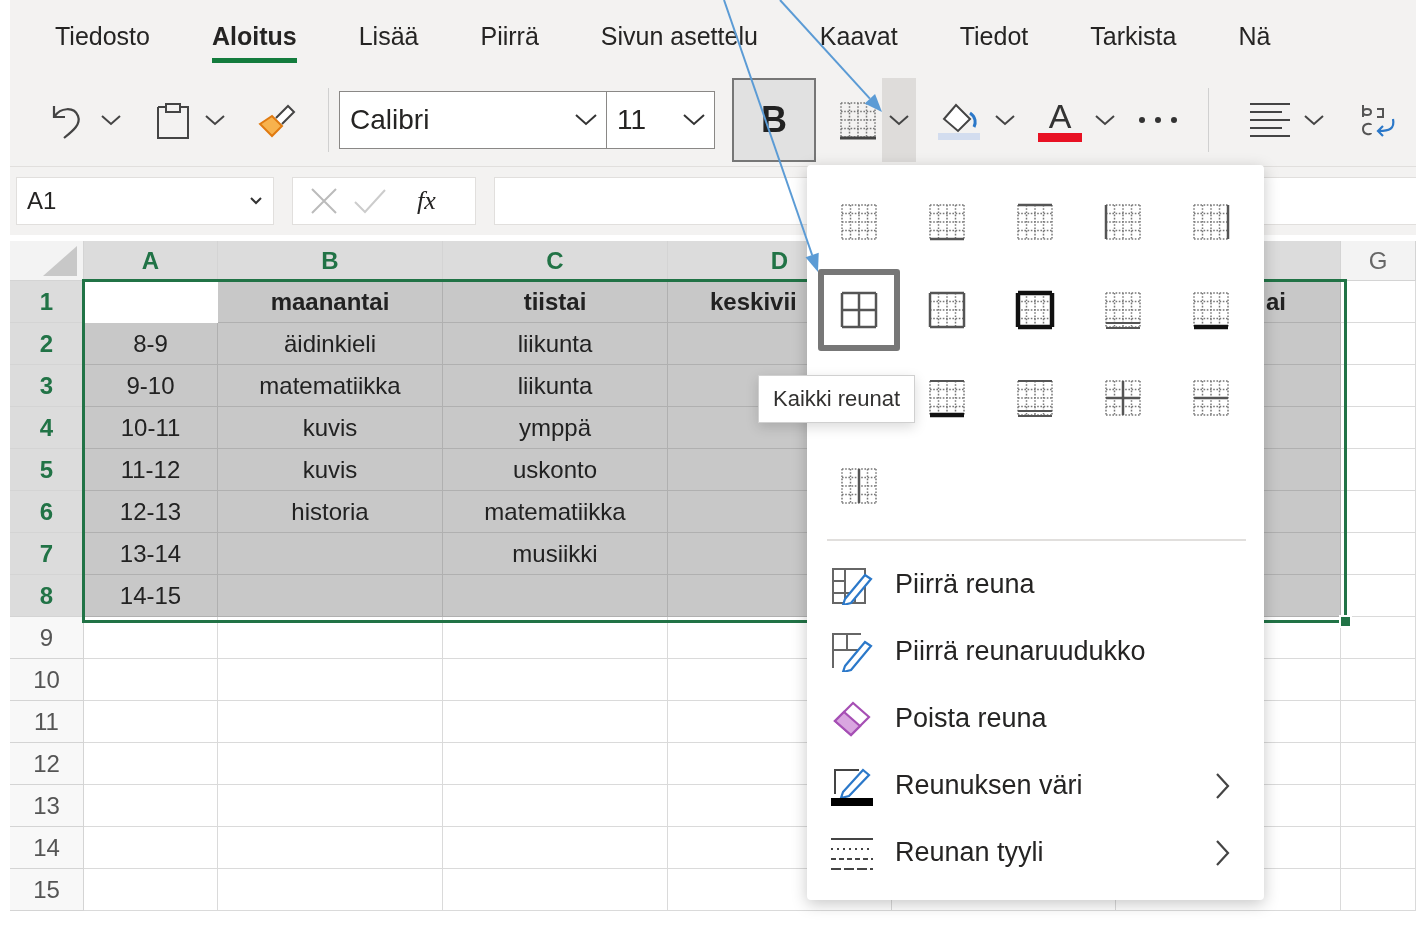  I want to click on menu-item: Piirrä reuna, so click(1039, 584).